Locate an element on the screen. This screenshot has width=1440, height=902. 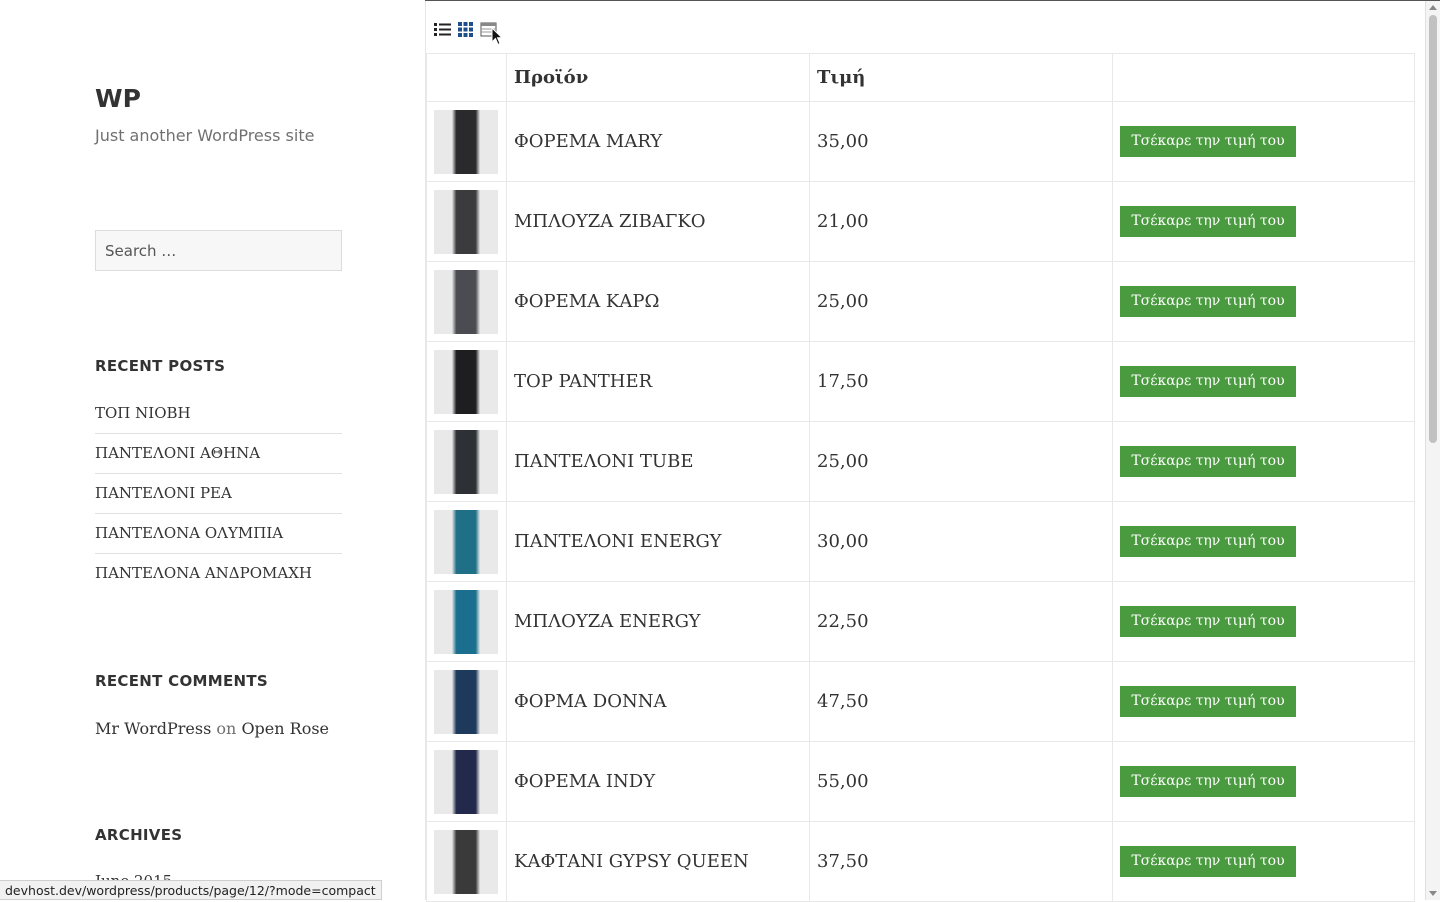
recent-post-link: ΤΟΠ ΝΙΟΒΗ is located at coordinates (218, 414).